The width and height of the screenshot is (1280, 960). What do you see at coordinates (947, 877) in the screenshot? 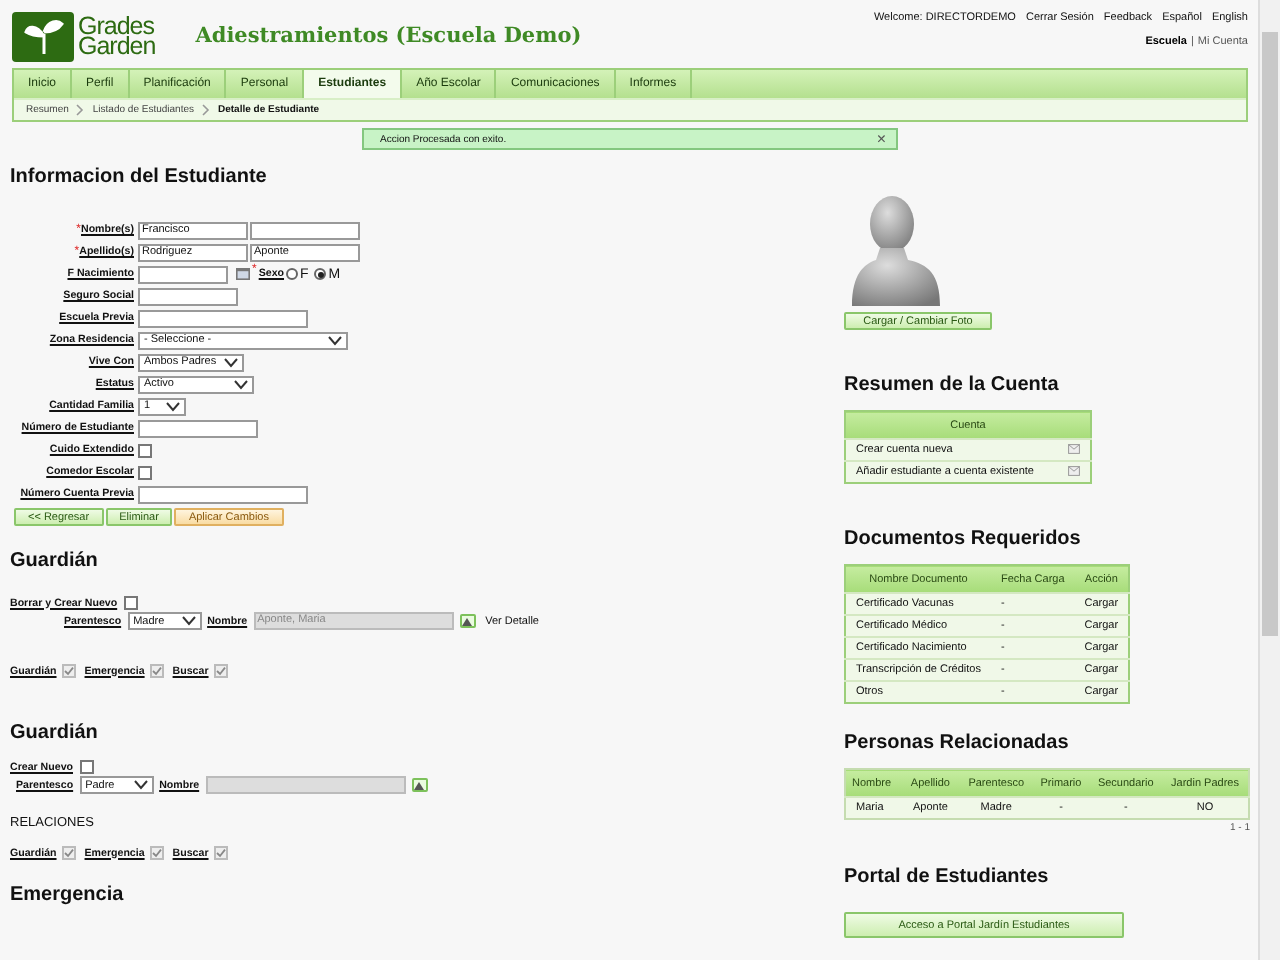
I see `section-heading: Portal de Estudiantes` at bounding box center [947, 877].